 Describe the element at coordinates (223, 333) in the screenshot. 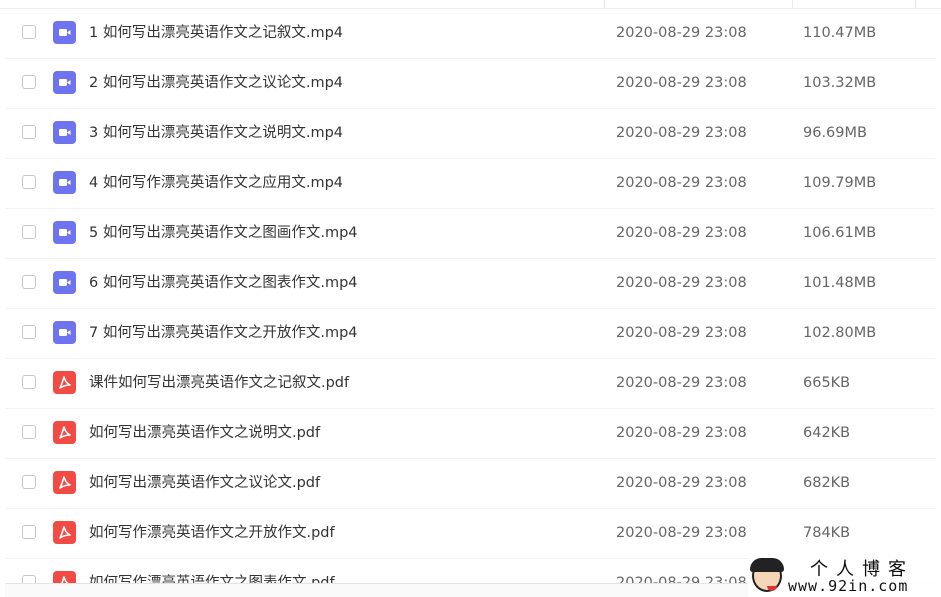

I see `file-name: 7 如何写出漂亮英语作文之开放作文.mp4` at that location.